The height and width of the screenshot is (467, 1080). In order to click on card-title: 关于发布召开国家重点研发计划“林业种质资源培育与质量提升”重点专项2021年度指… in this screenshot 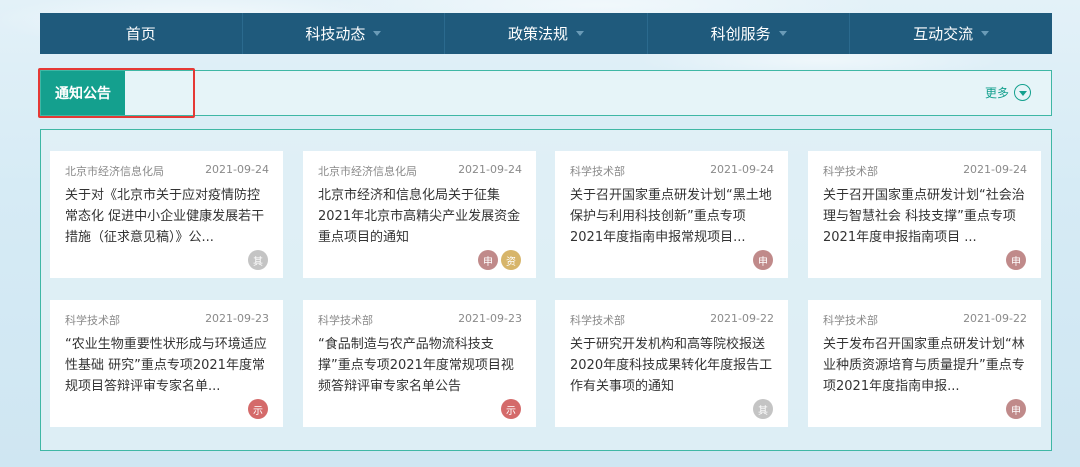, I will do `click(925, 365)`.